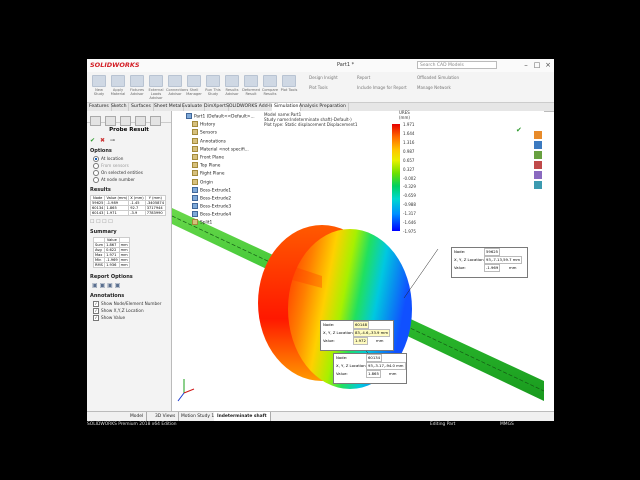 Image resolution: width=640 pixels, height=480 pixels. I want to click on ribbon-button-label: Results Advisor, so click(232, 92).